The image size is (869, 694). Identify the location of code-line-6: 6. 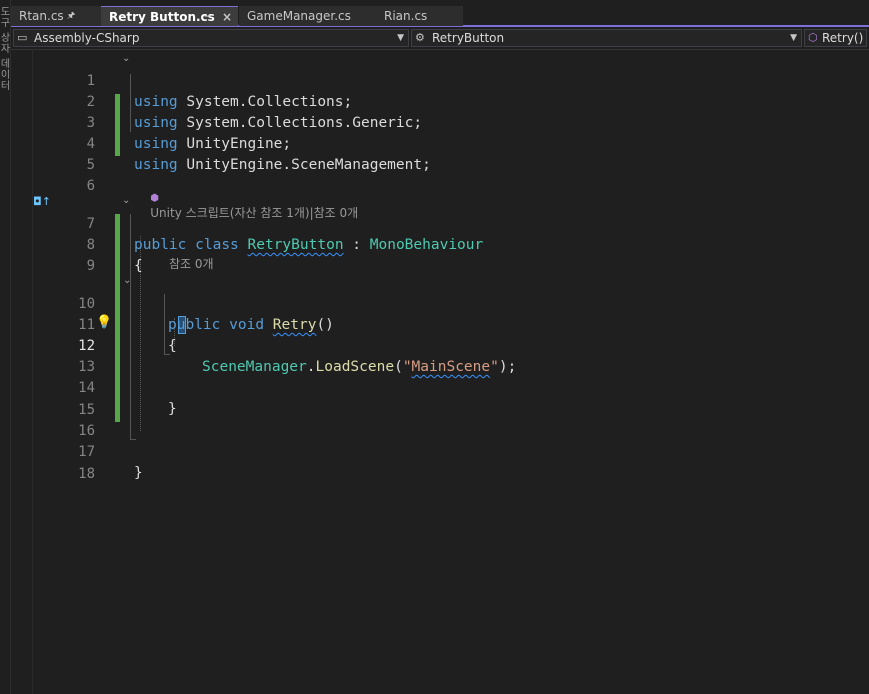
(440, 174).